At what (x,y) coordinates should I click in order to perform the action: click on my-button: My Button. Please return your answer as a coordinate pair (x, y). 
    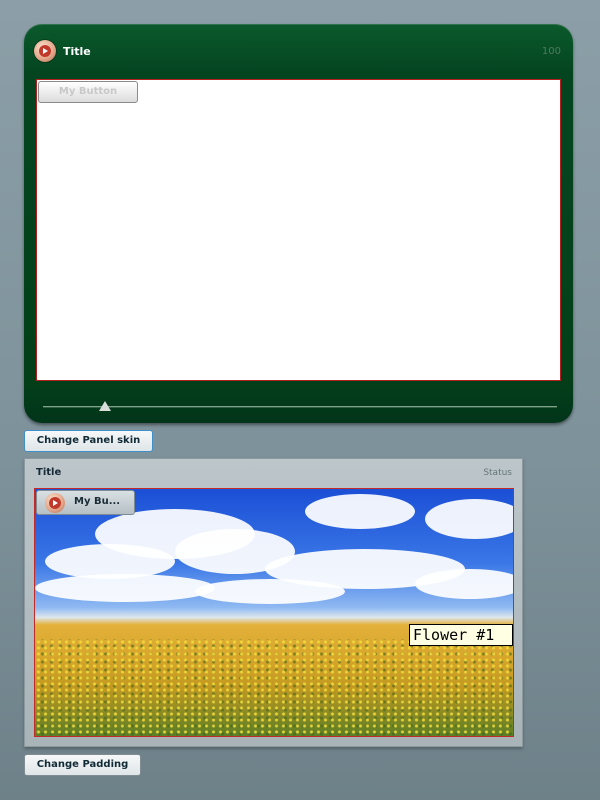
    Looking at the image, I should click on (88, 92).